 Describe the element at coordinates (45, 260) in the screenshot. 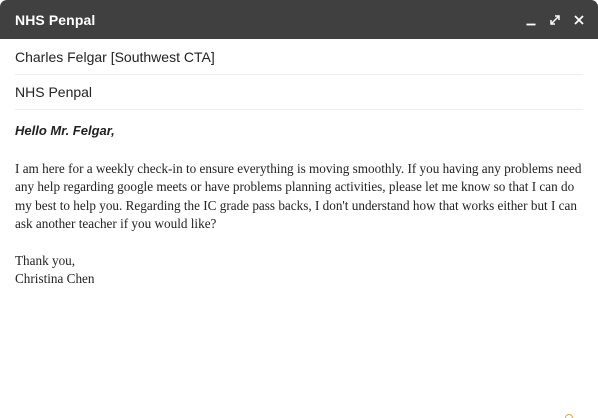

I see `message-closing: Thank you,` at that location.